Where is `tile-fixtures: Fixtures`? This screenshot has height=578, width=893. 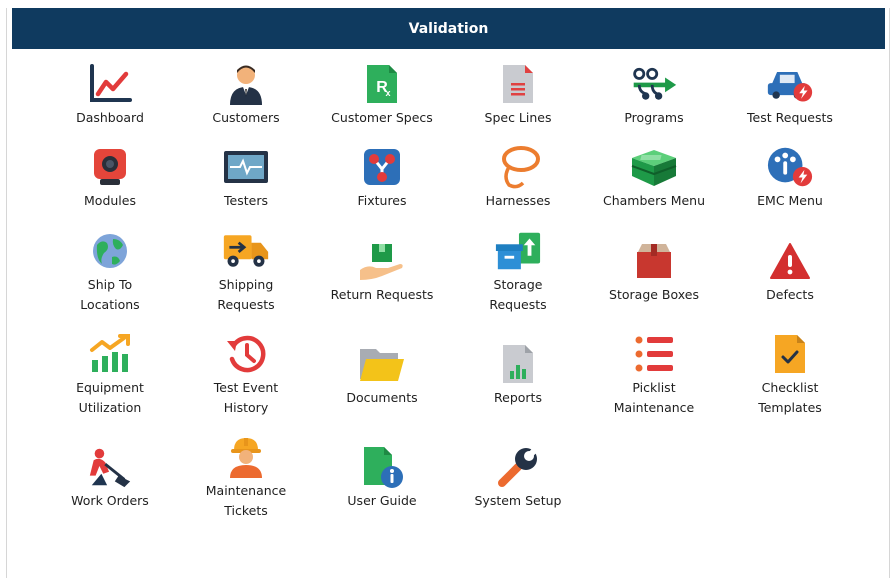
tile-fixtures: Fixtures is located at coordinates (382, 191).